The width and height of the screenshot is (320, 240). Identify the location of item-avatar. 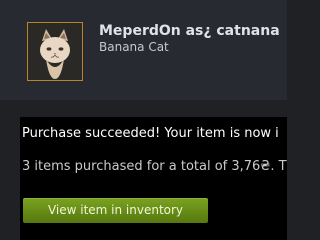
(55, 51).